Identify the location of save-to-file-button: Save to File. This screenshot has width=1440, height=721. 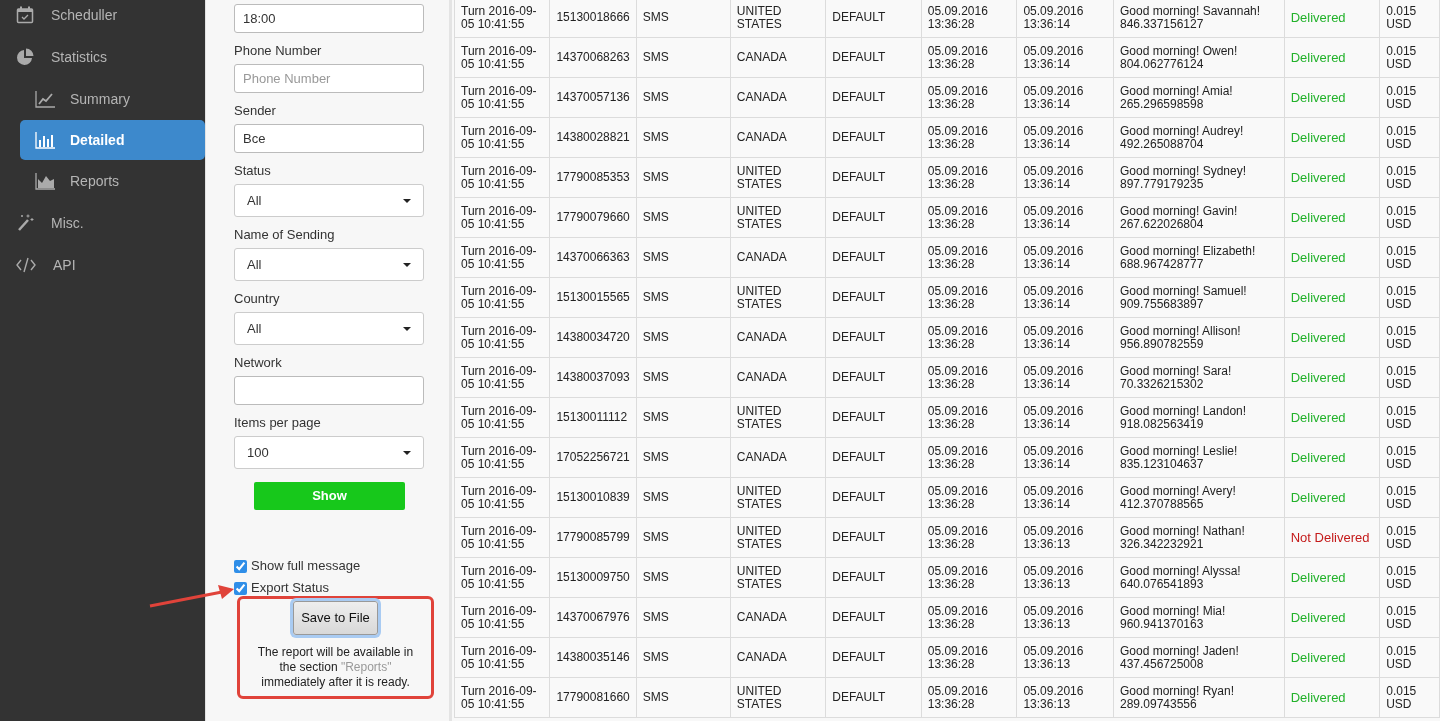
(335, 618).